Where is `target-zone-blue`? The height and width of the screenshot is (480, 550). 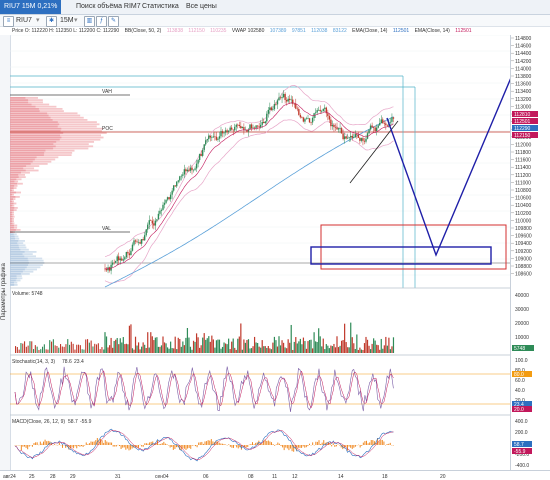 target-zone-blue is located at coordinates (401, 255).